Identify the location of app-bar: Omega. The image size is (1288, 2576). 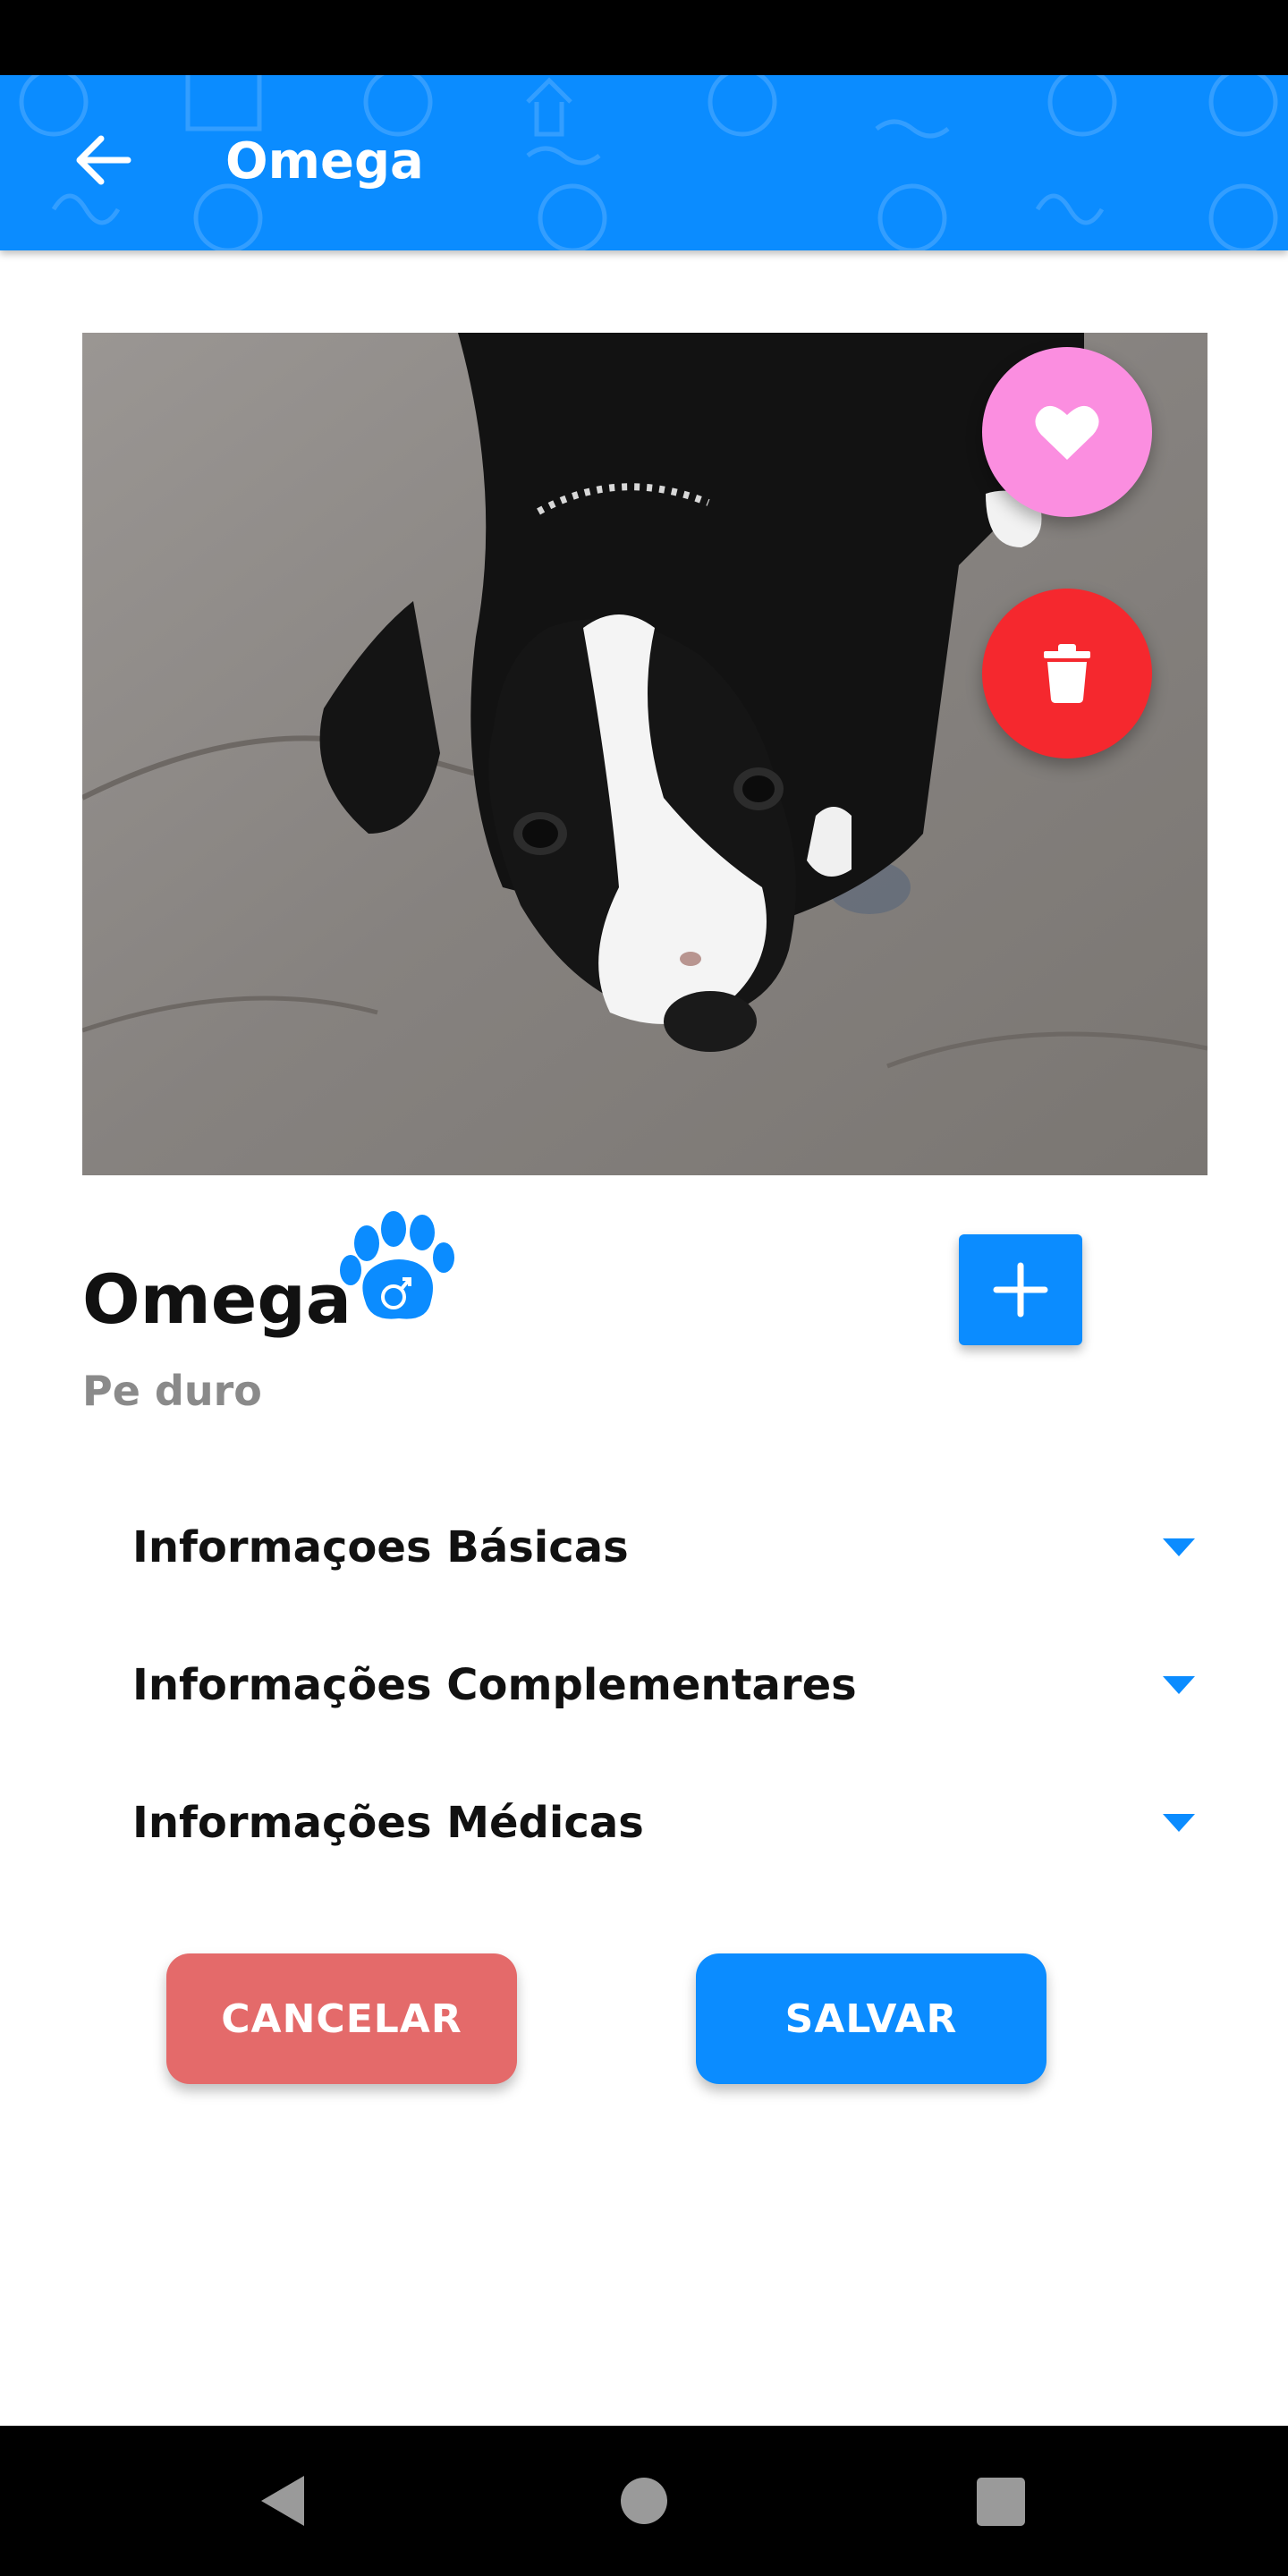
(644, 162).